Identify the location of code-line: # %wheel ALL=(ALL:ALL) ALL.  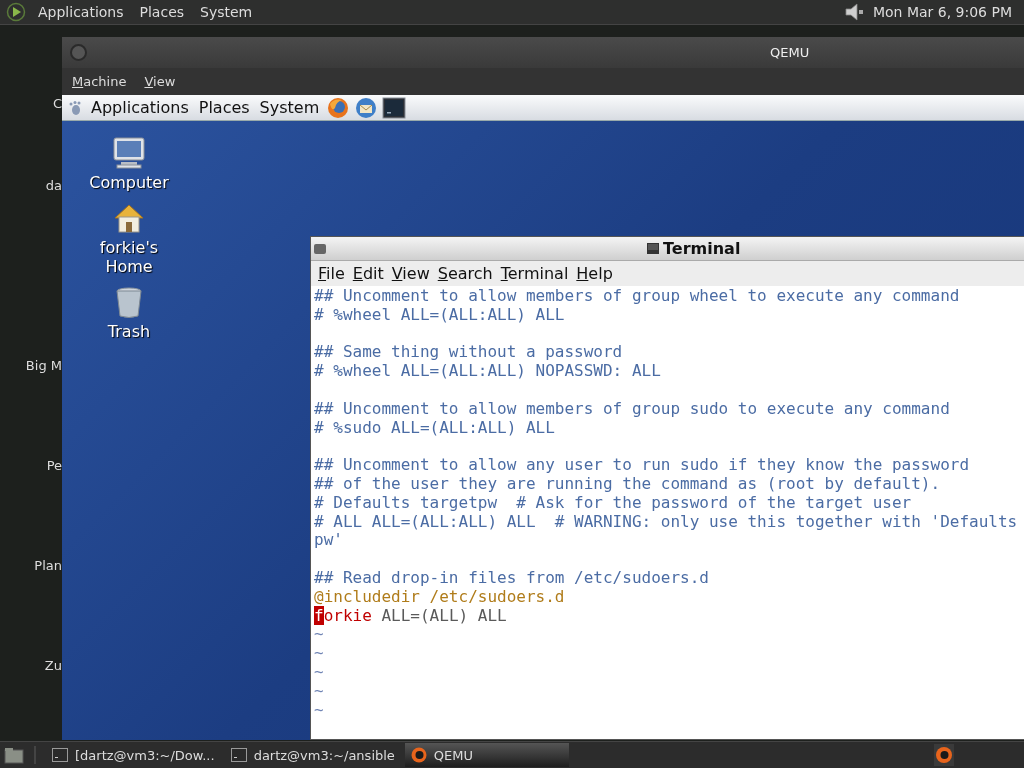
(440, 315).